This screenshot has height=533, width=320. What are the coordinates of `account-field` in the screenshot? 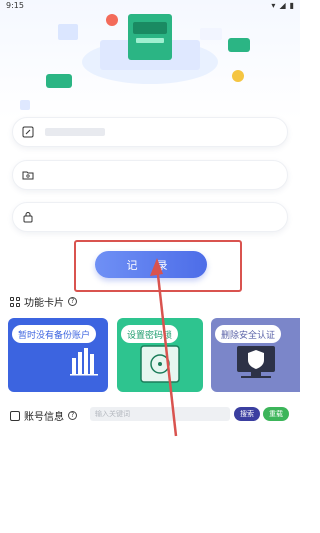 It's located at (150, 132).